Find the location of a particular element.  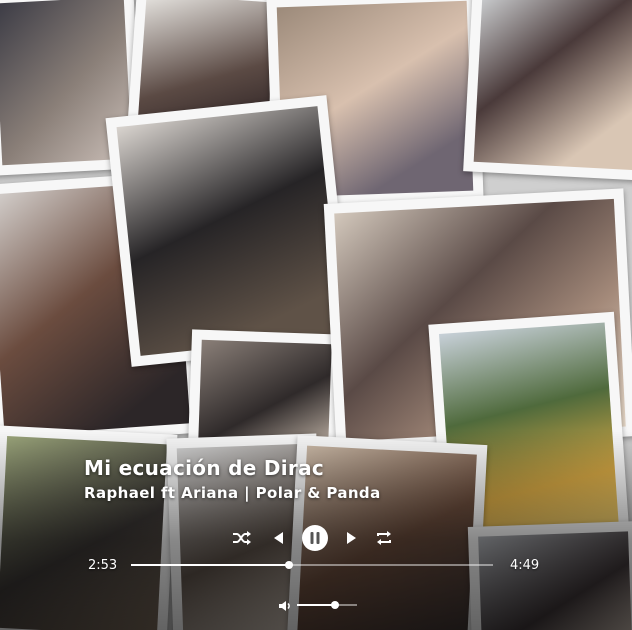

track-title: Mi ecuación de Dirac is located at coordinates (204, 468).